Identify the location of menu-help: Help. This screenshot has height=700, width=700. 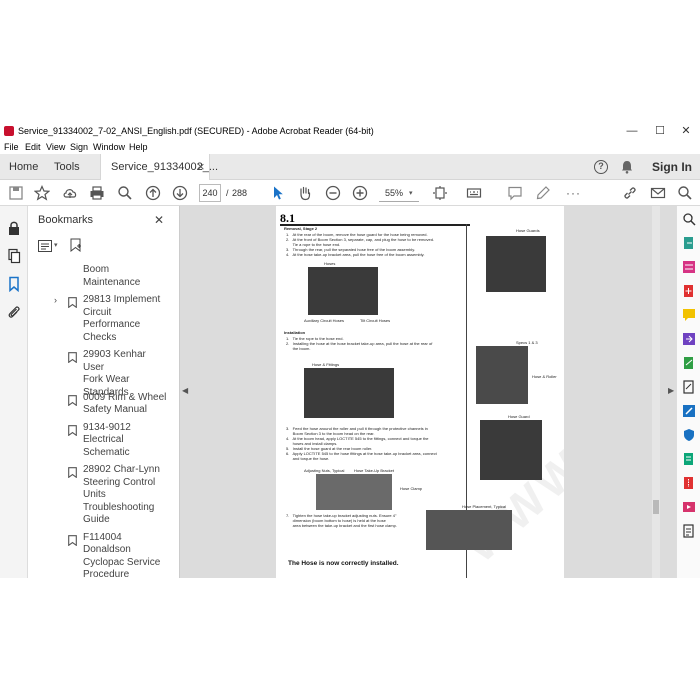
(138, 147).